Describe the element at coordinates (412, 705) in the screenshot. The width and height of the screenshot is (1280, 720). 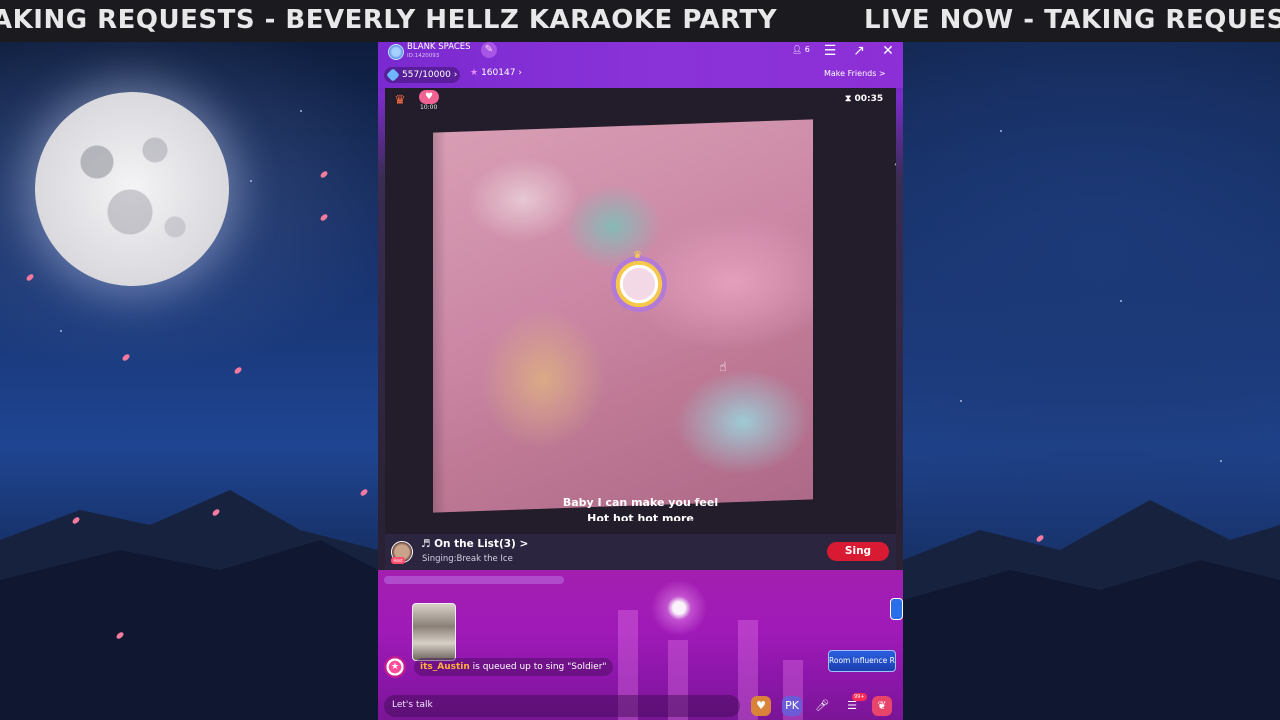
I see `chat-input-placeholder: Let's talk` at that location.